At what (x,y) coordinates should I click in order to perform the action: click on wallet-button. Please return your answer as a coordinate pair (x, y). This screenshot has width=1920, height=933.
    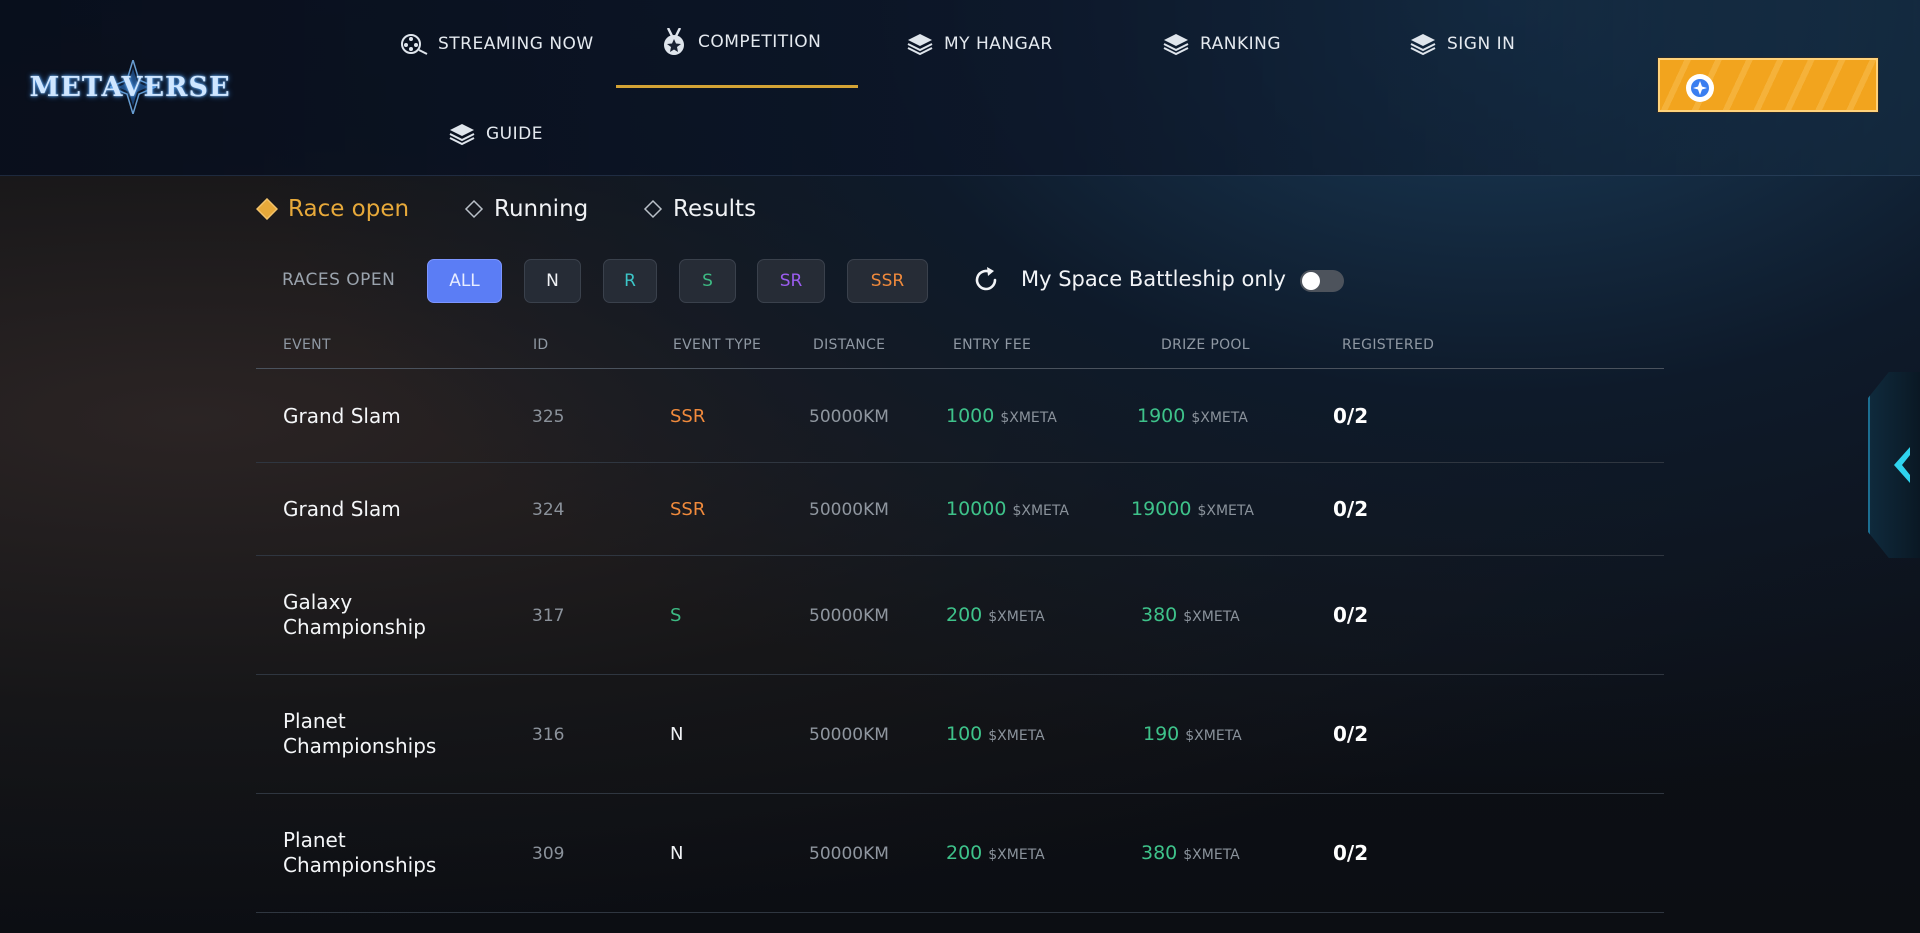
    Looking at the image, I should click on (1768, 85).